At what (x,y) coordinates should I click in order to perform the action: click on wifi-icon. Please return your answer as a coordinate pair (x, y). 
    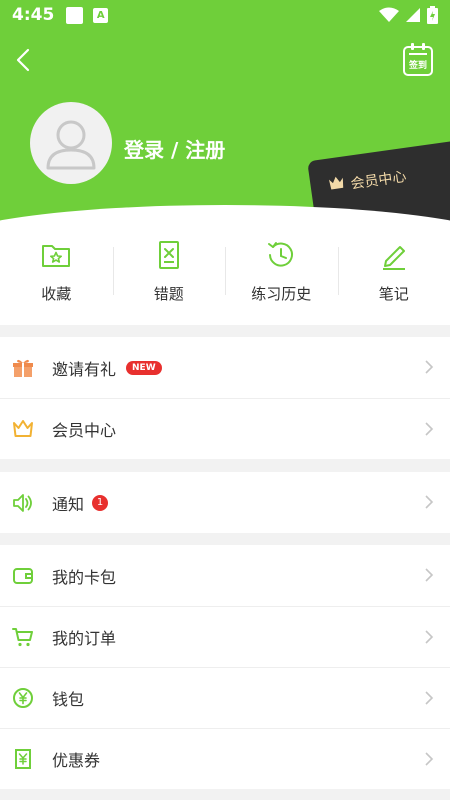
    Looking at the image, I should click on (389, 14).